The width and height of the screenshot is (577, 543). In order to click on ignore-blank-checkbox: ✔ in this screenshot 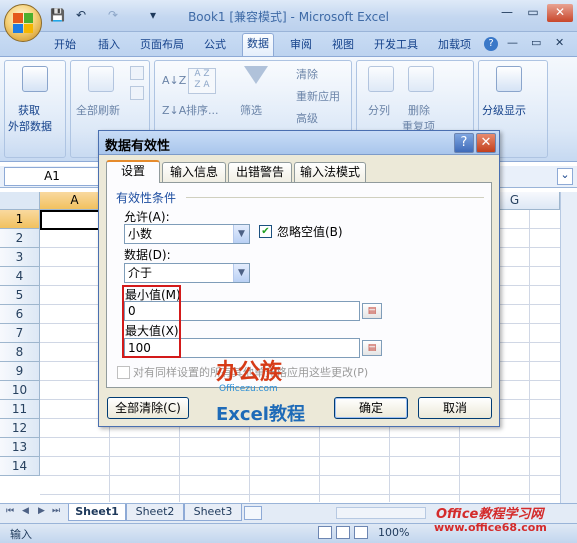, I will do `click(265, 231)`.